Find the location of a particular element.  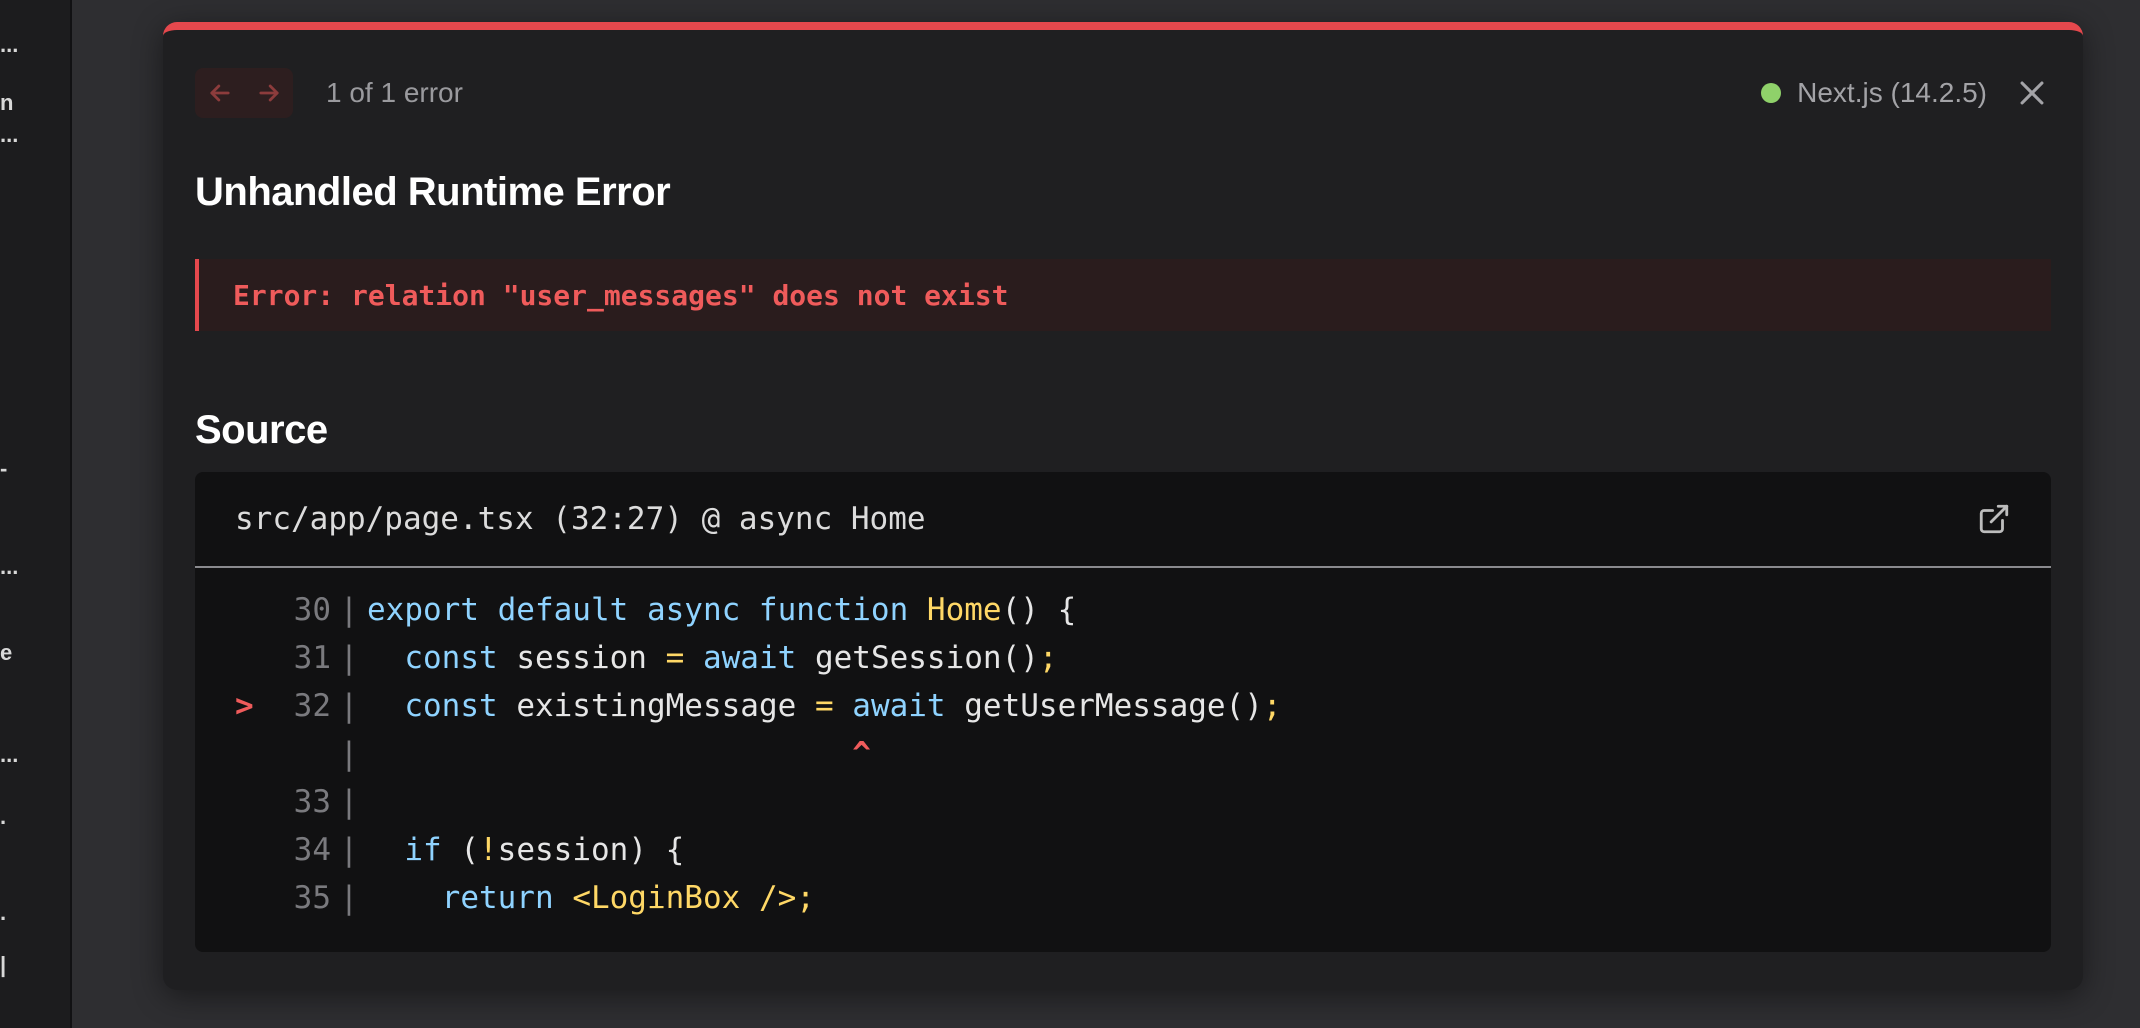

code-token: ! is located at coordinates (488, 850).